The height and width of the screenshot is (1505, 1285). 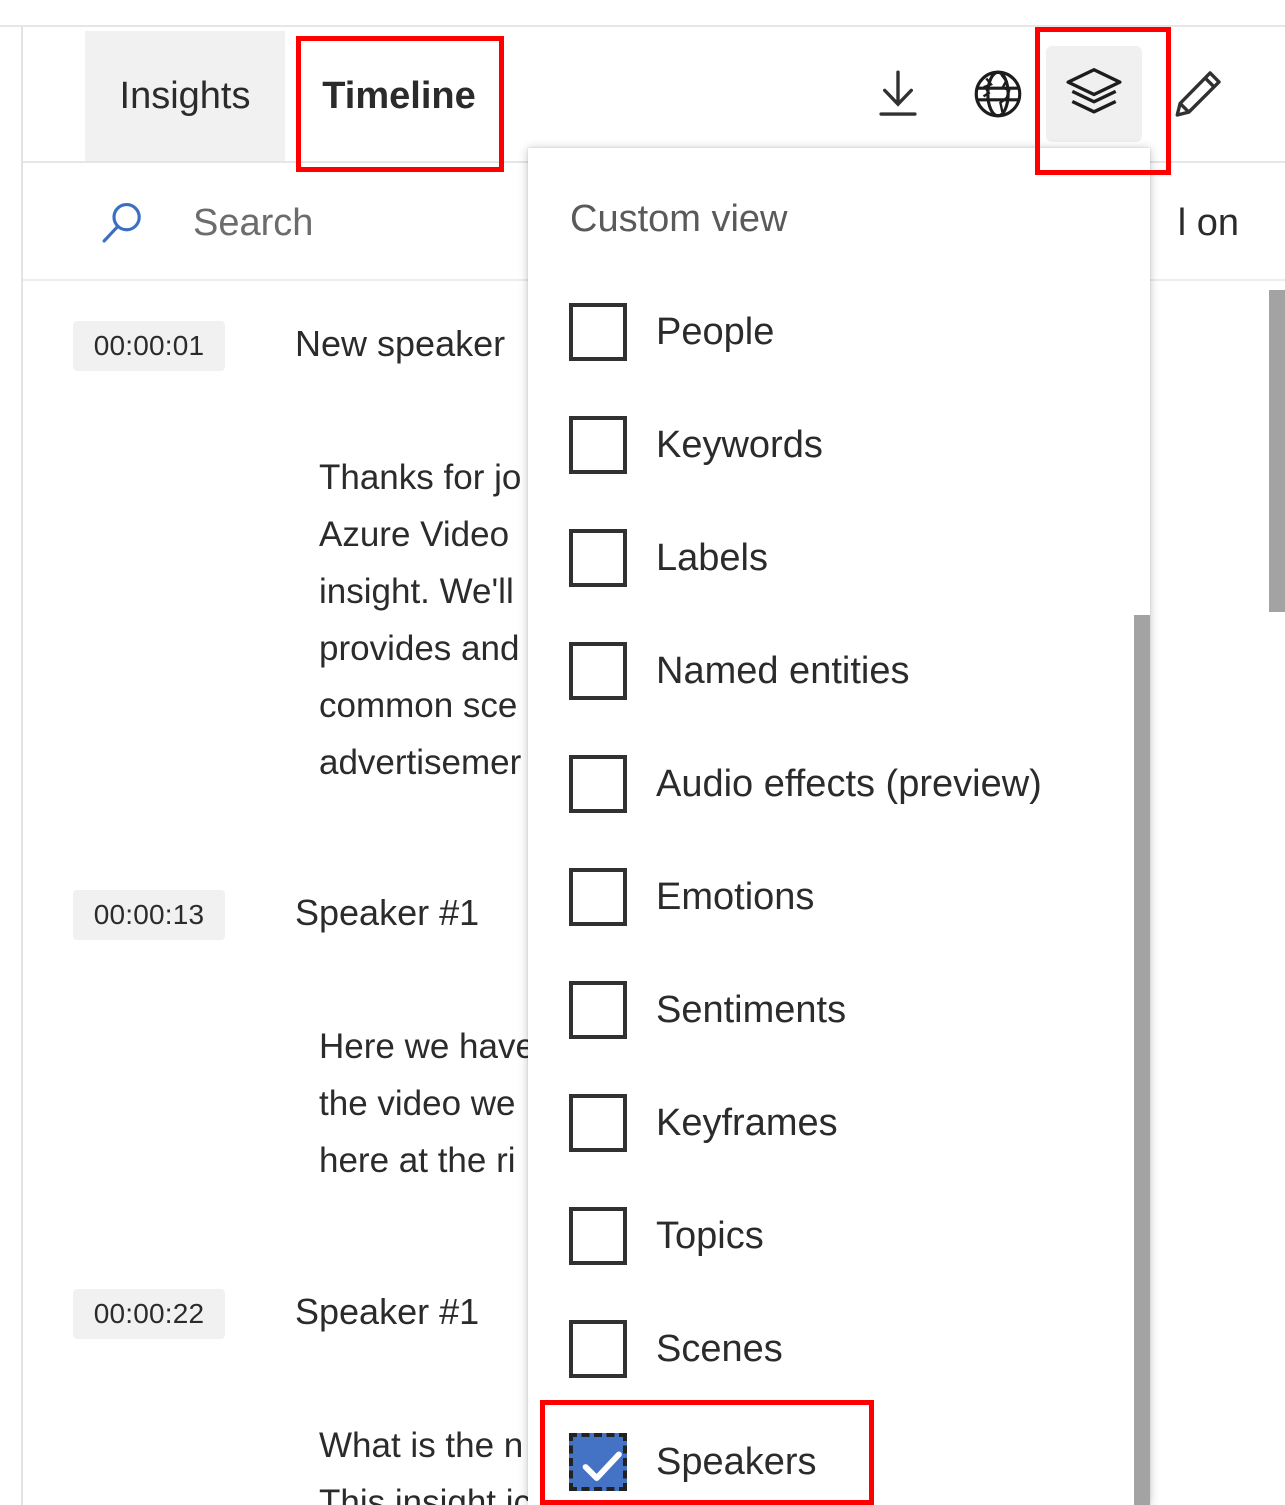 I want to click on globe-icon, so click(x=998, y=94).